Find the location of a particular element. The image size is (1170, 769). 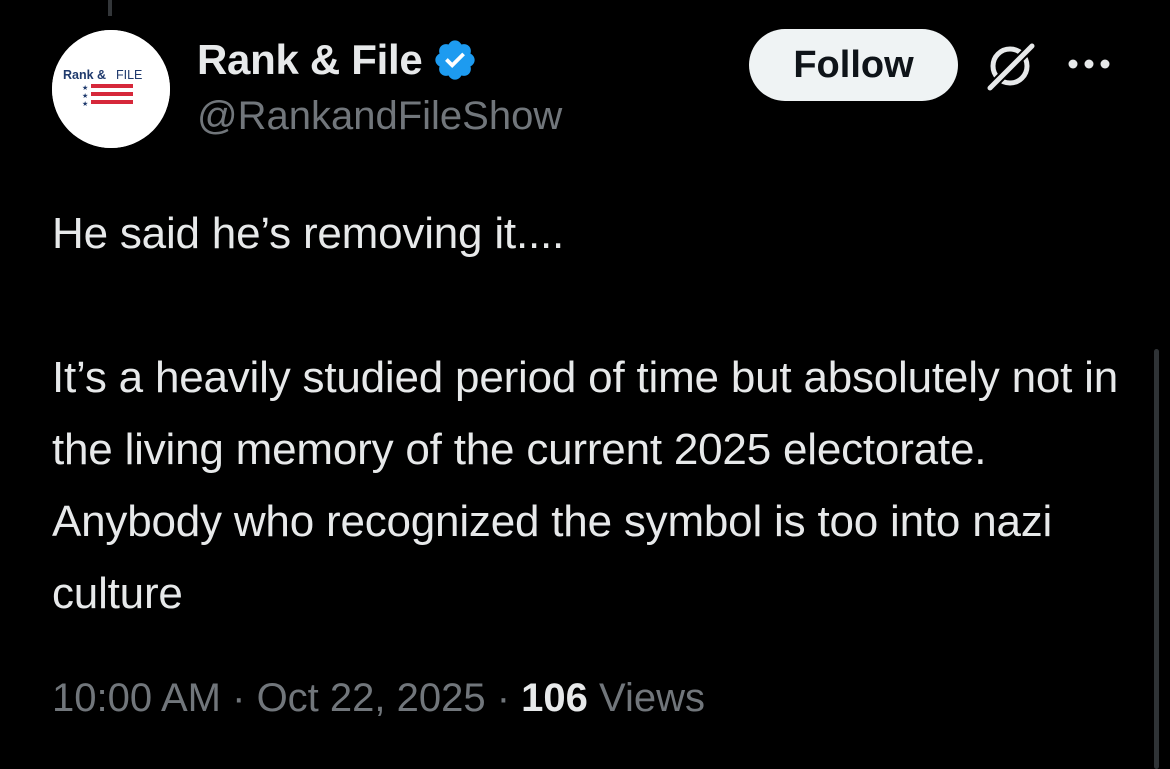

views-count: 106 is located at coordinates (554, 698).